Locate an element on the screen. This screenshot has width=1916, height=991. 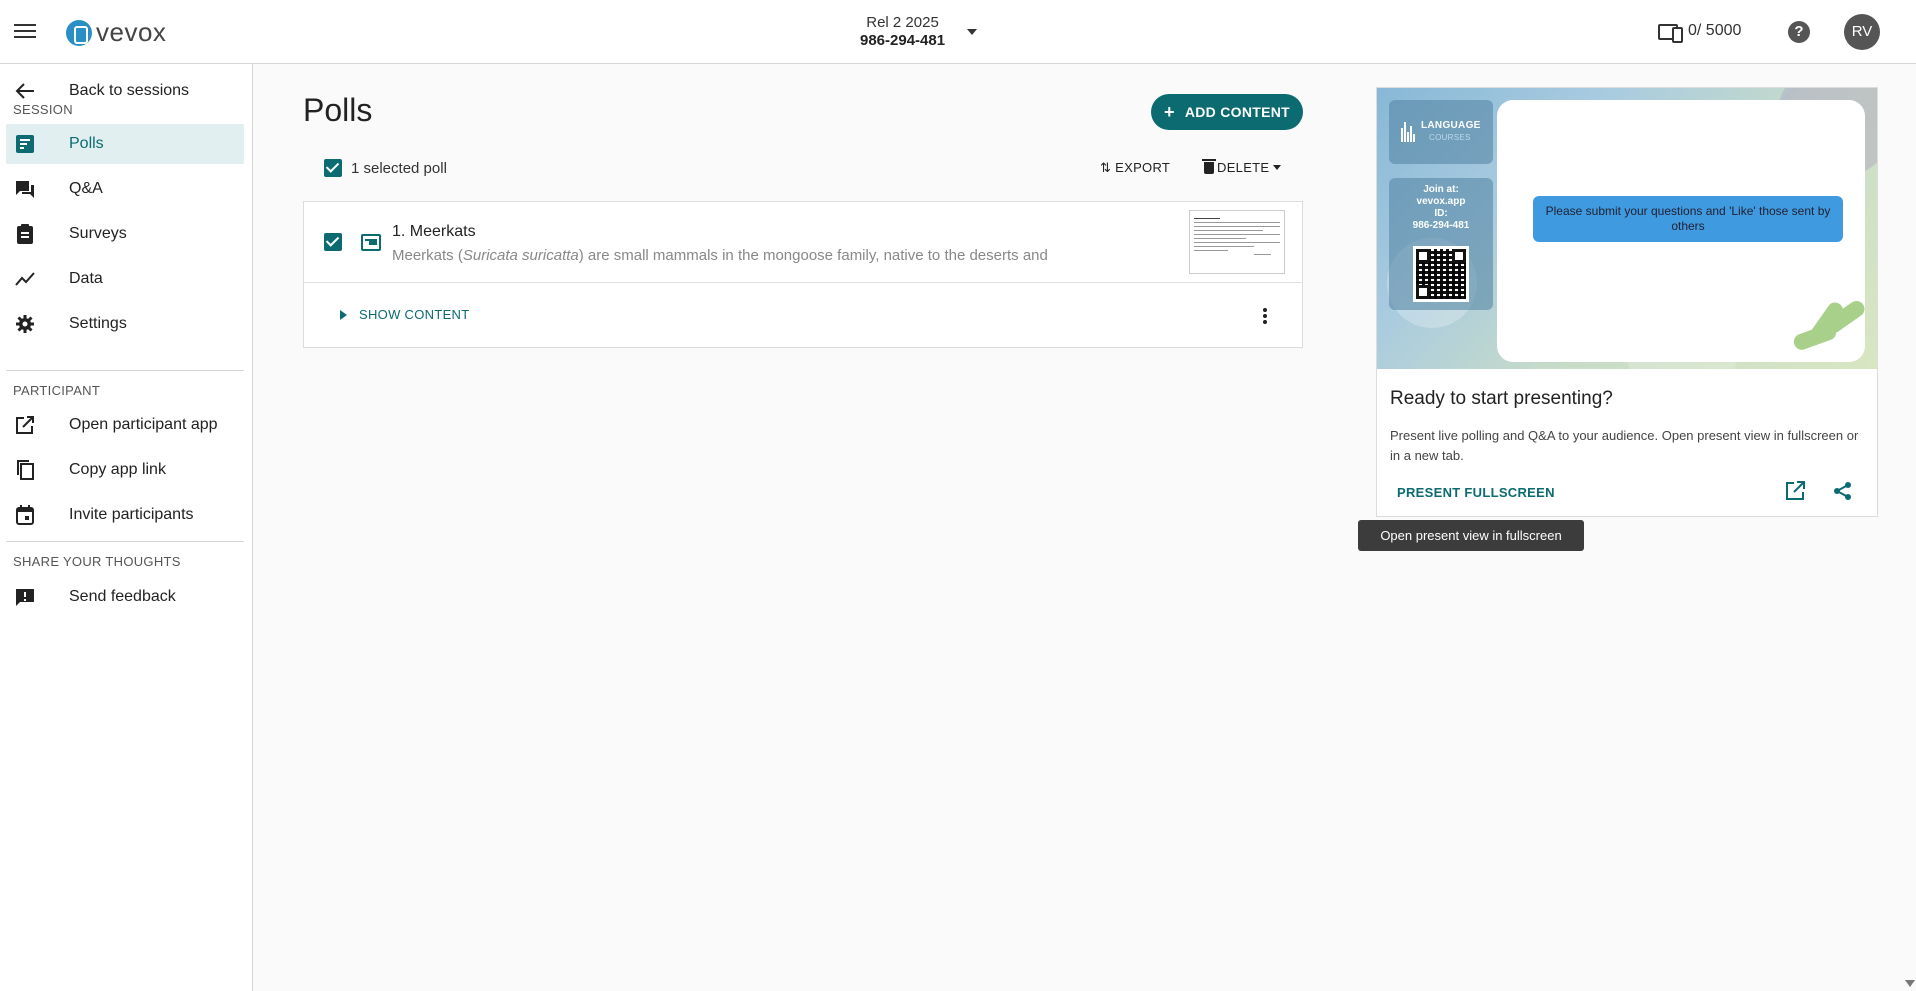
qr-code-icon is located at coordinates (1441, 274).